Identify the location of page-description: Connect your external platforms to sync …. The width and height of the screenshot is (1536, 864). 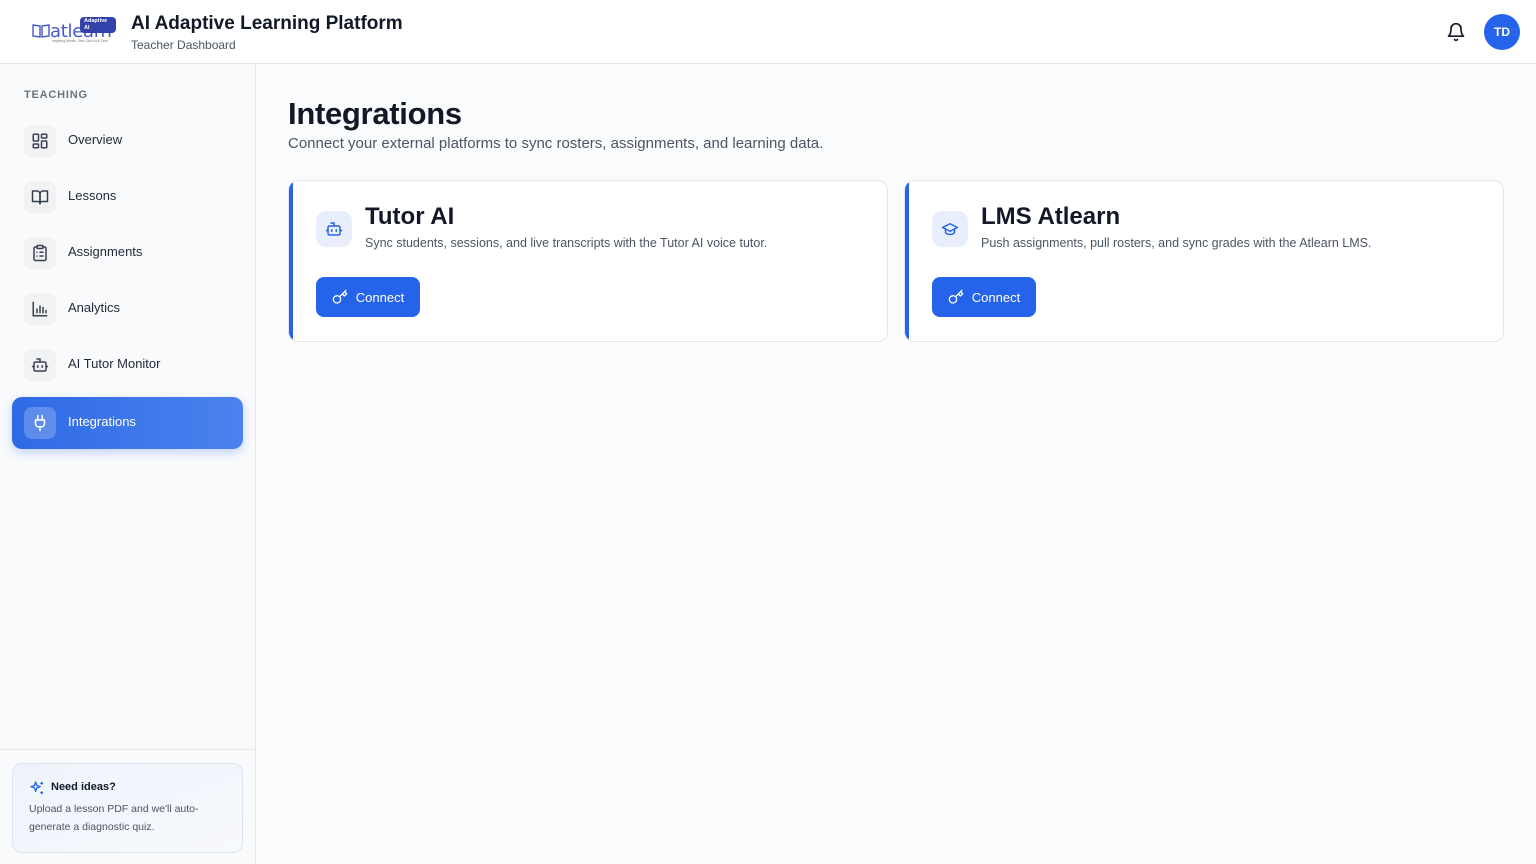
(556, 143).